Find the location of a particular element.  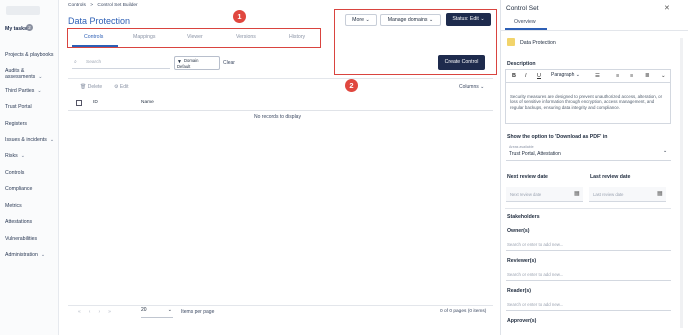

control-set-name: Data Protection is located at coordinates (538, 43).